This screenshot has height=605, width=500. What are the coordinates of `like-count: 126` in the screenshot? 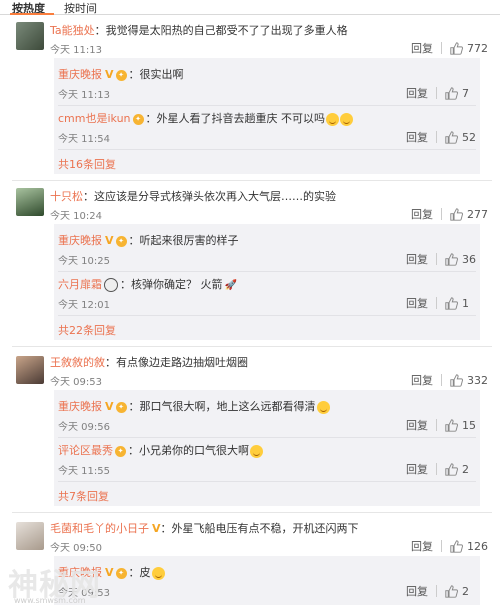 It's located at (477, 546).